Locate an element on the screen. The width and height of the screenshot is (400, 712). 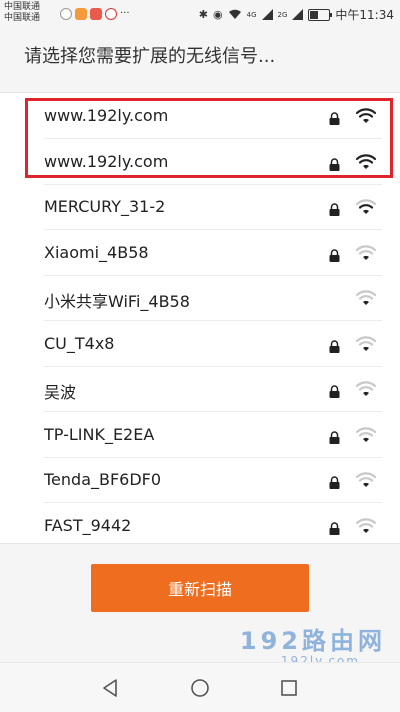
notification-icons: ··· is located at coordinates (97, 14).